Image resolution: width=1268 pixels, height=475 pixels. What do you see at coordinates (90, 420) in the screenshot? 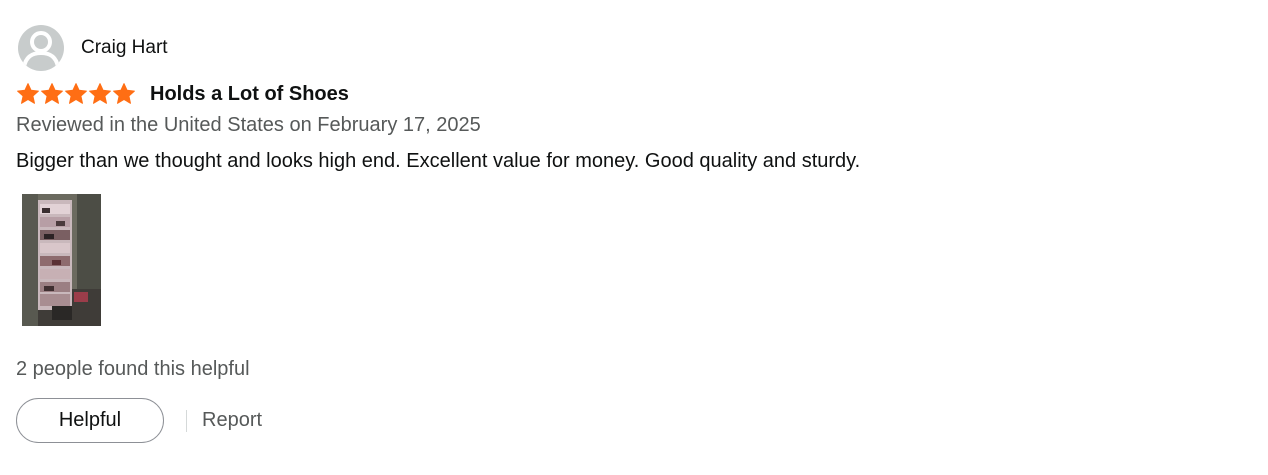
I see `helpful-button: Helpful` at bounding box center [90, 420].